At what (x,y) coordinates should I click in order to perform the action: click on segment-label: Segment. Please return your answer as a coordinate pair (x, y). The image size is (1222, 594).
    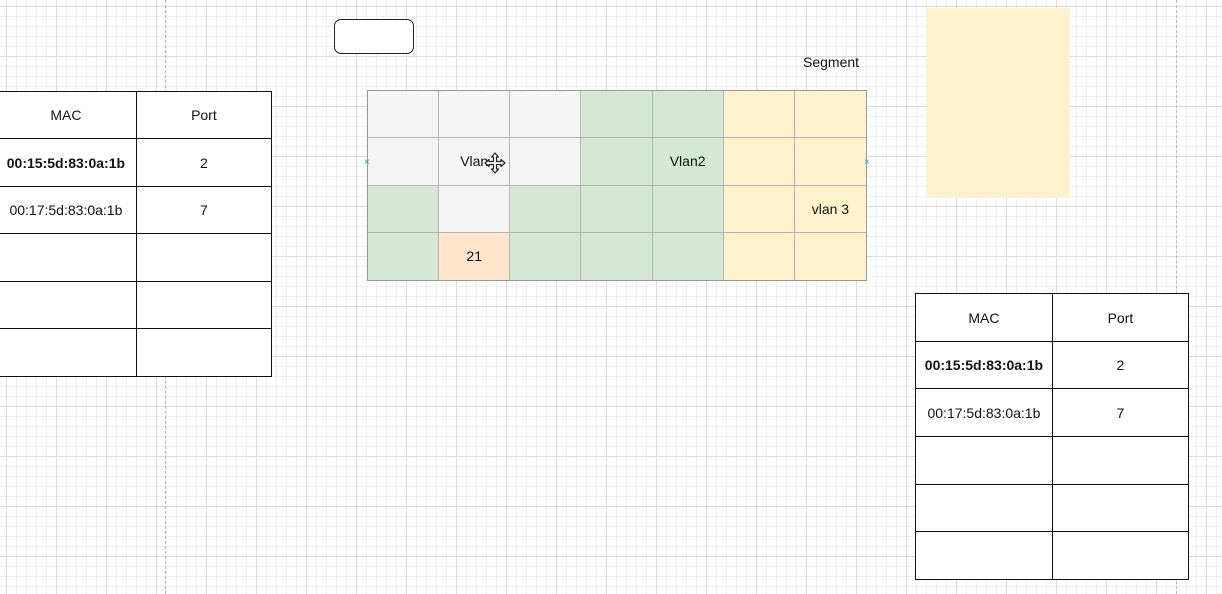
    Looking at the image, I should click on (831, 62).